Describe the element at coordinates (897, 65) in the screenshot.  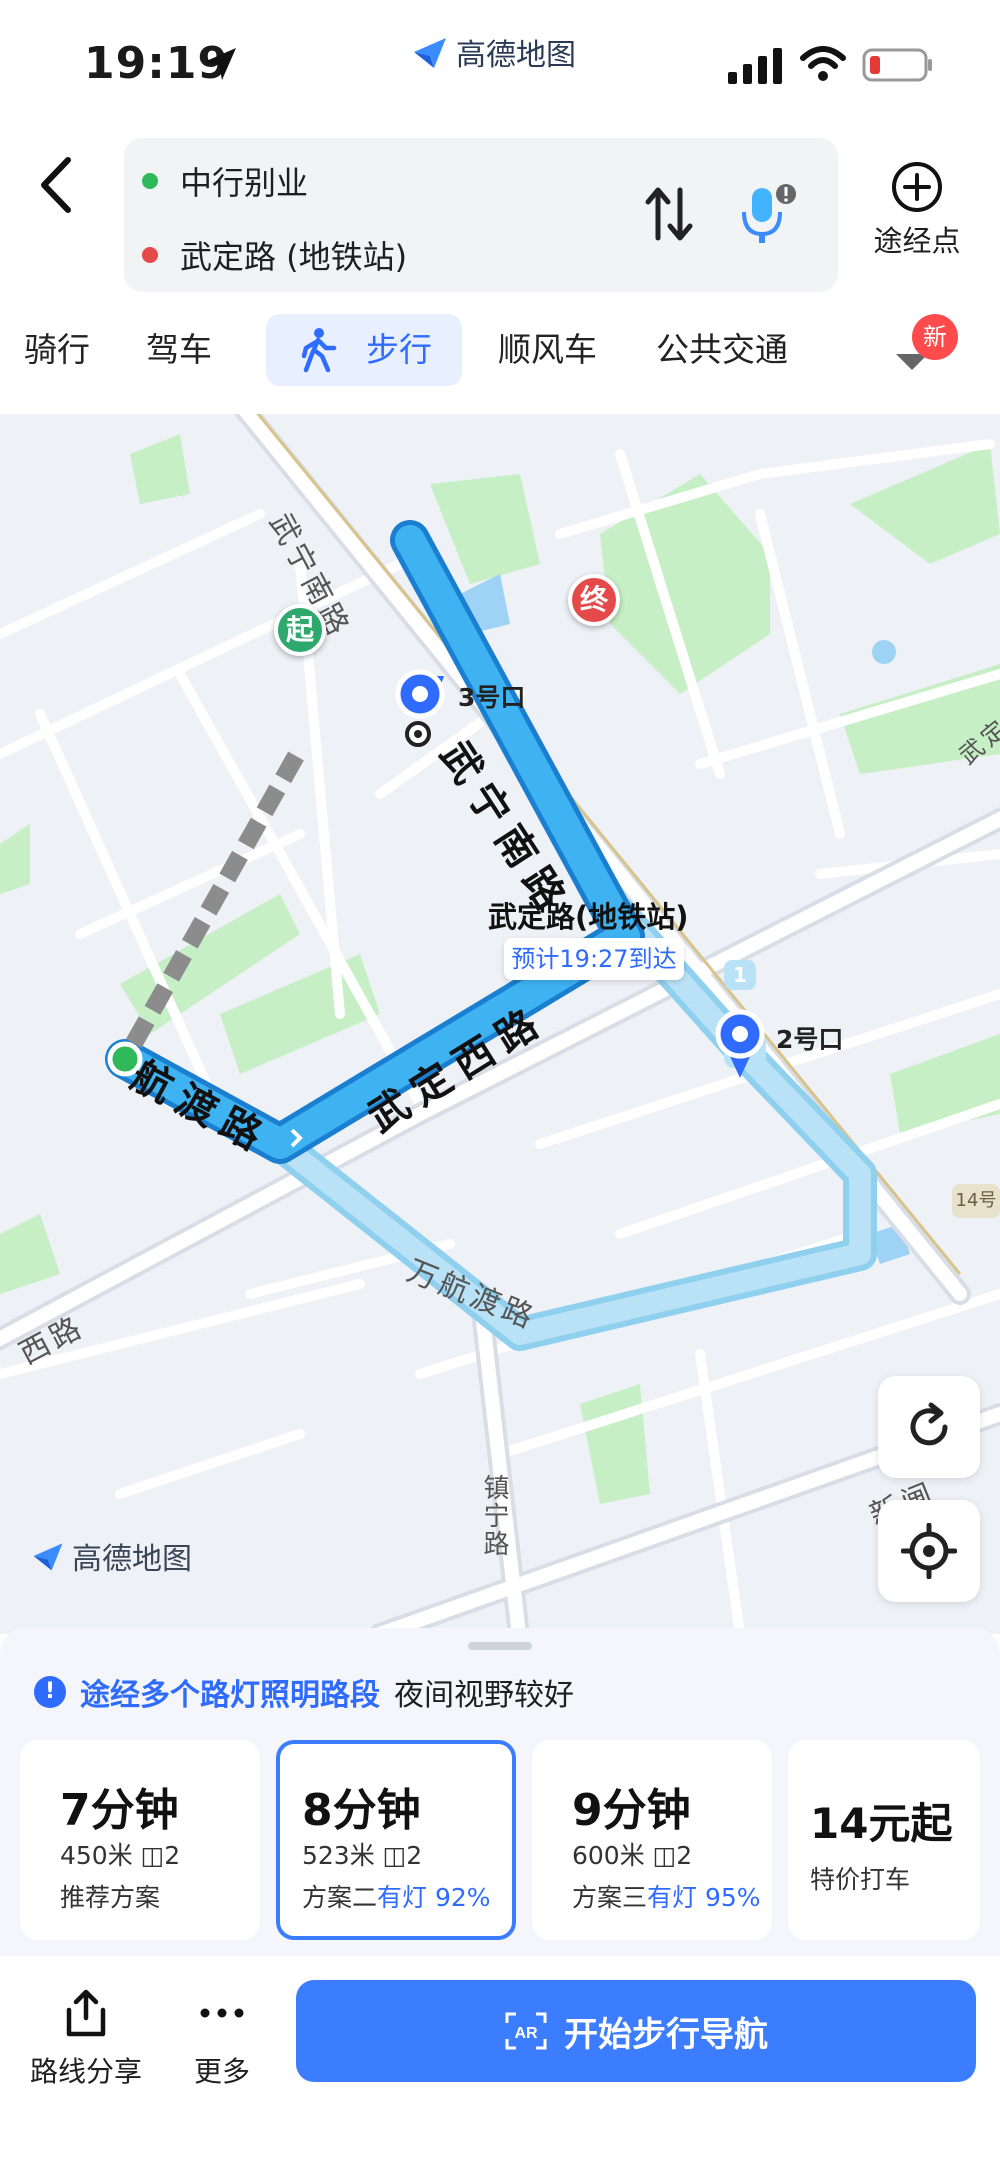
I see `battery-low-icon` at that location.